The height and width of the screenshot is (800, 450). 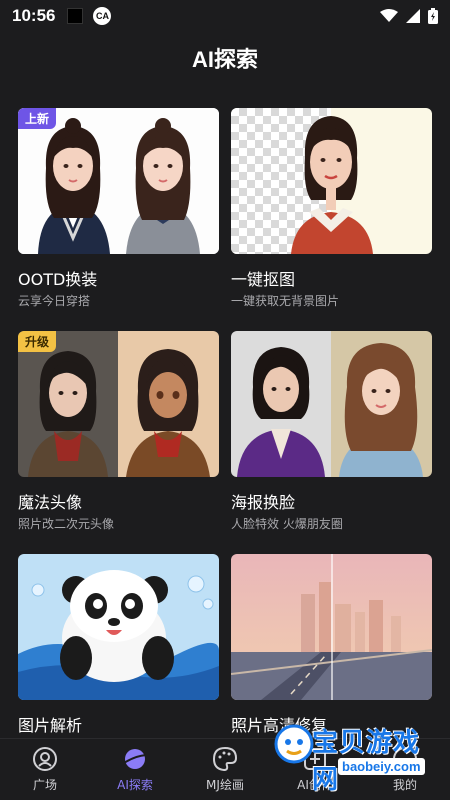 I want to click on faceswap-image, so click(x=331, y=404).